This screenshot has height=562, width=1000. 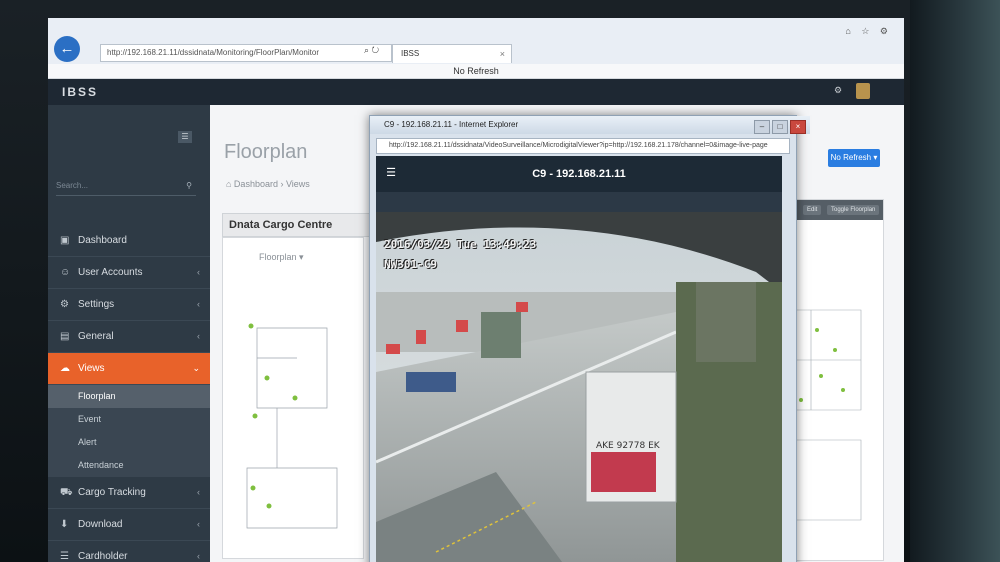 I want to click on sidebar-item-cargo-tracking: ⛟ Cargo Tracking ‹, so click(x=129, y=493).